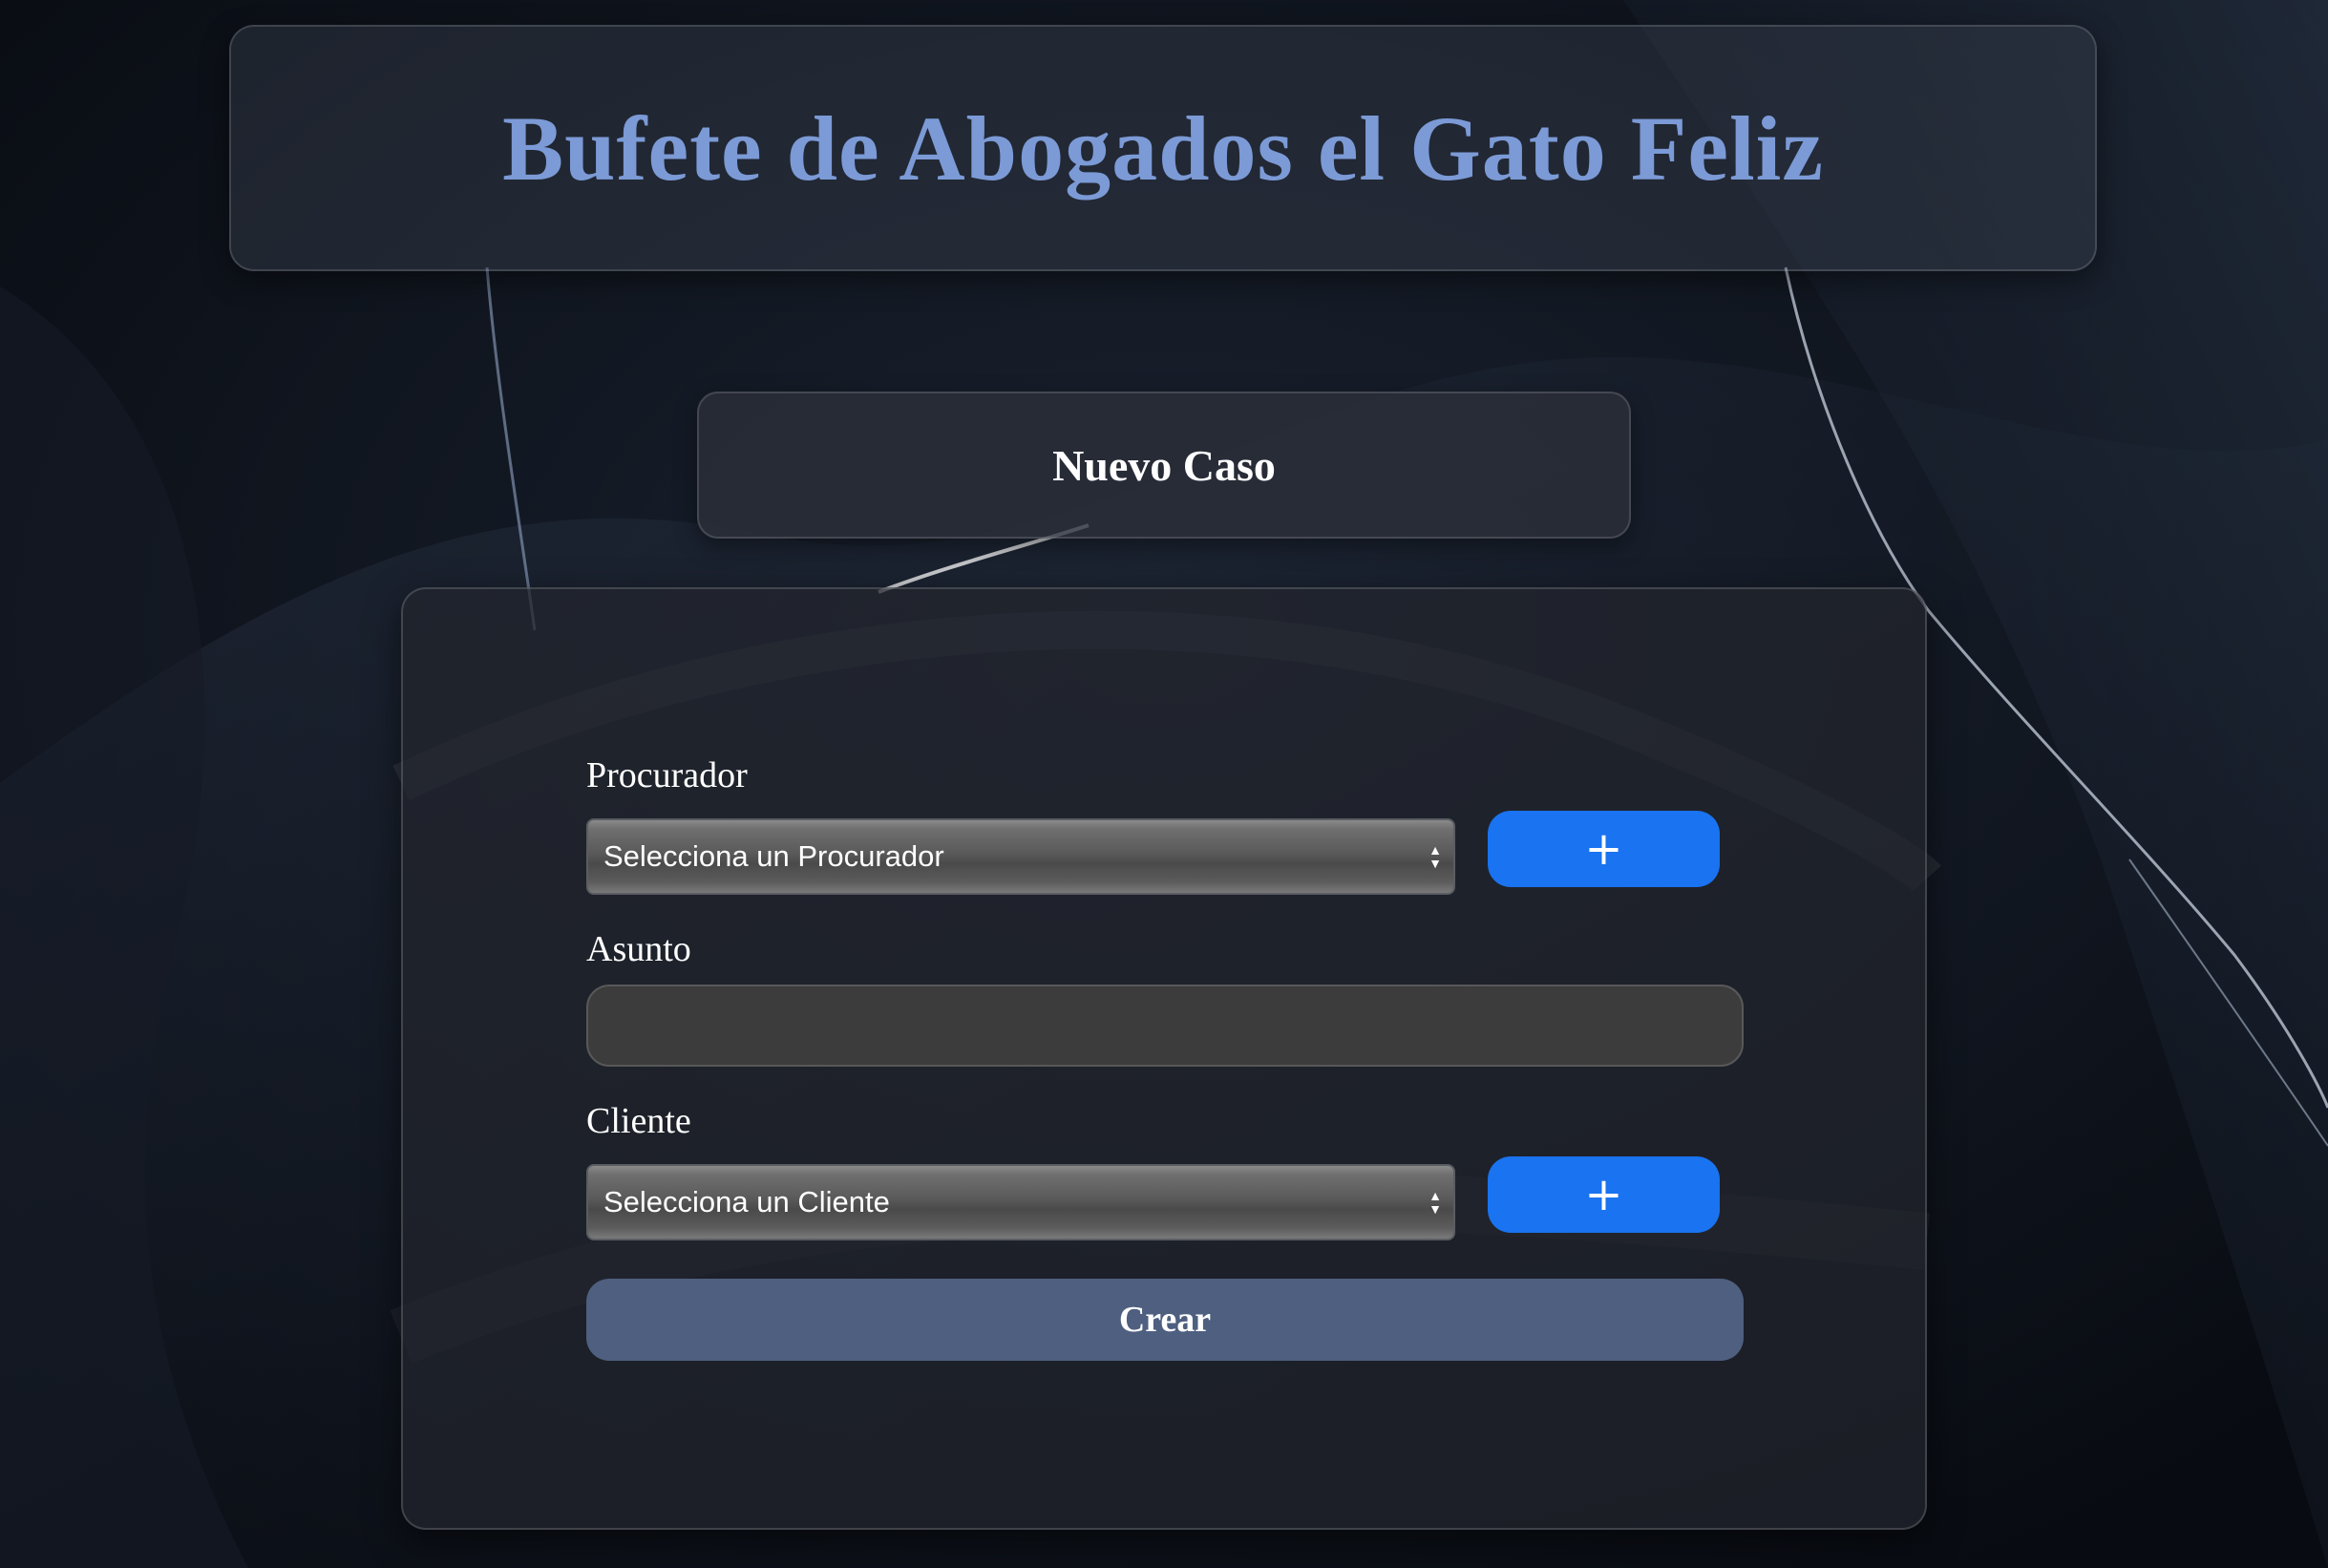  What do you see at coordinates (747, 1201) in the screenshot?
I see `cliente-select-value: Selecciona un Cliente` at bounding box center [747, 1201].